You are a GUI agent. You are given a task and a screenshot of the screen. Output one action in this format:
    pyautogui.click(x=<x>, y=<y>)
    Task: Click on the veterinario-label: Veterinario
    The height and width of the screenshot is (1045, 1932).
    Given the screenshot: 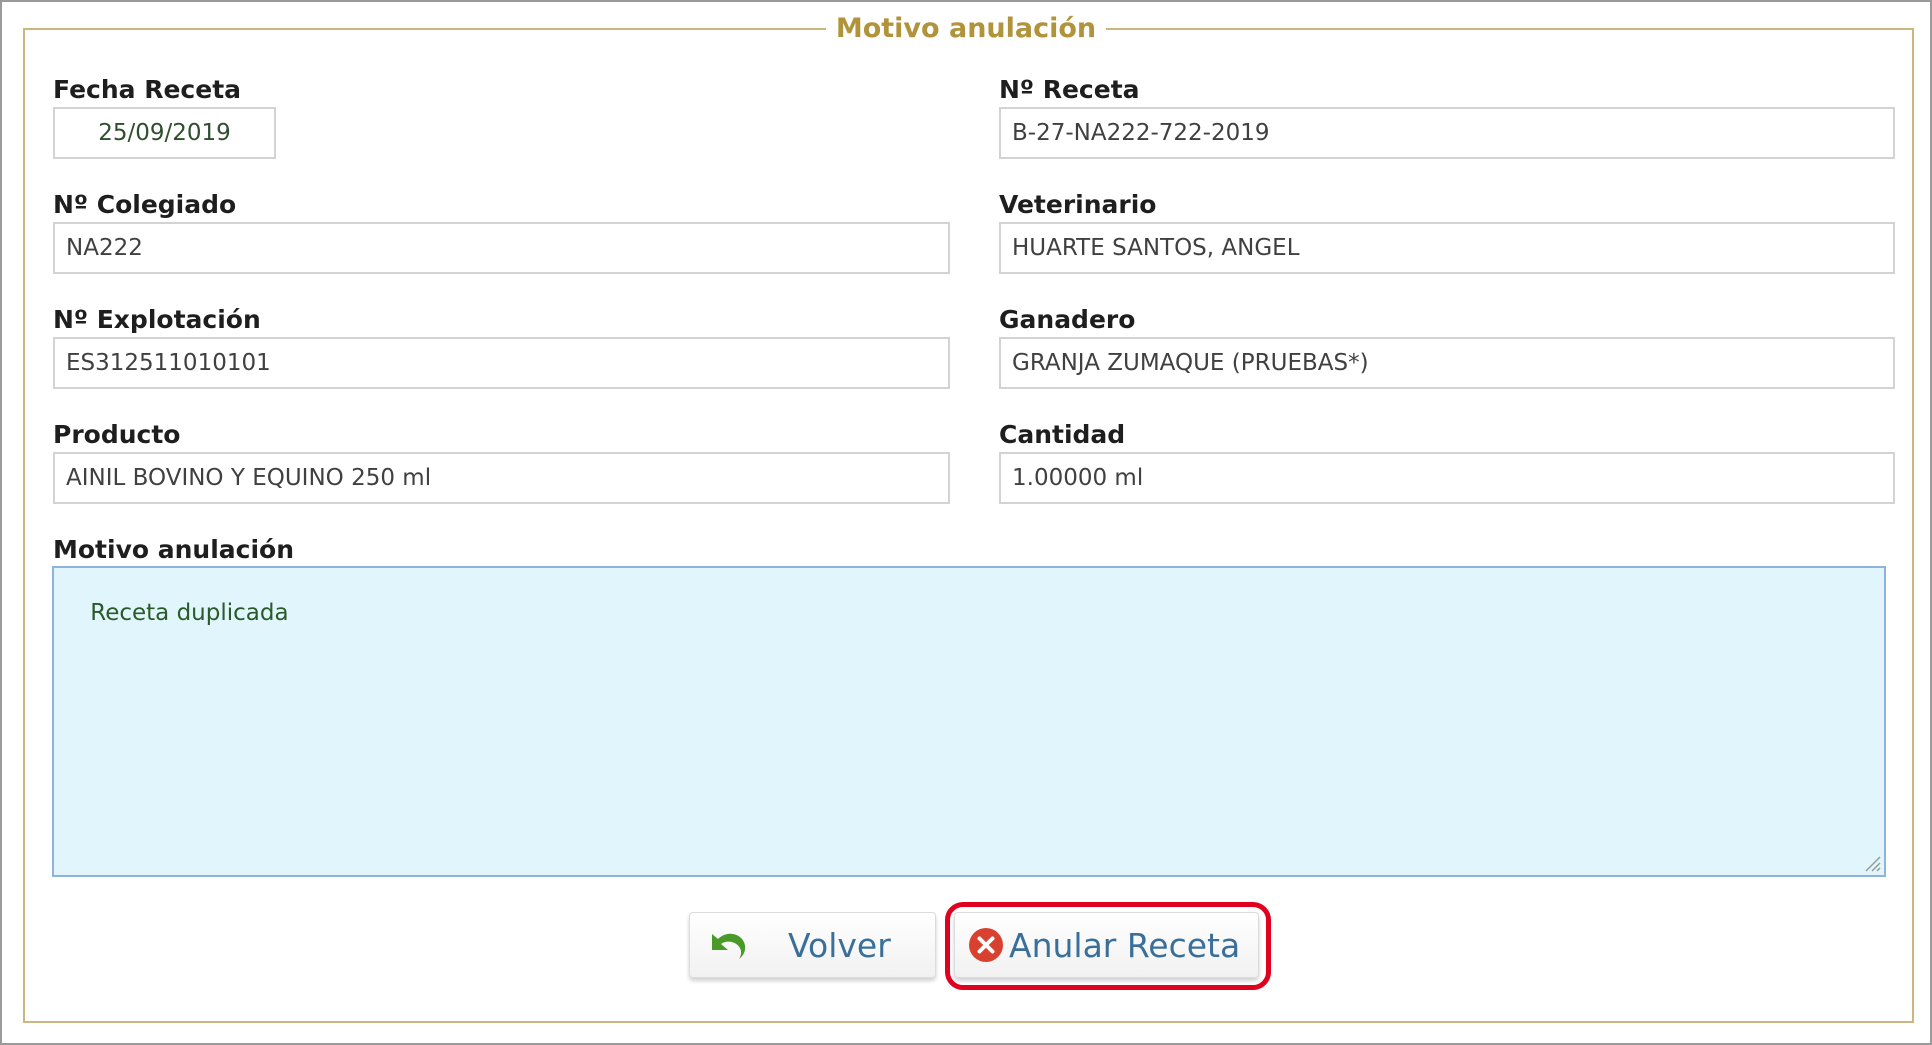 What is the action you would take?
    pyautogui.click(x=1078, y=204)
    